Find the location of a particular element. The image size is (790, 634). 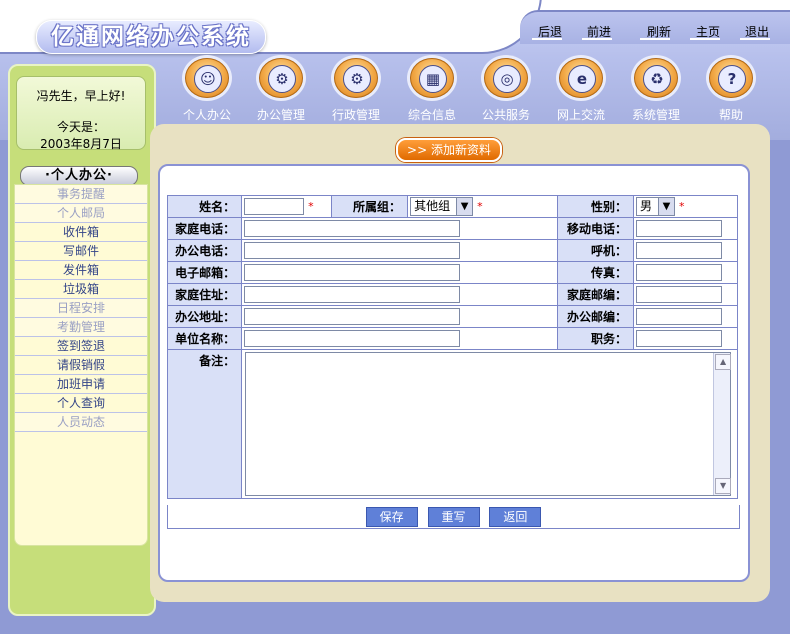

sidebar-item-leave: 请假销假 is located at coordinates (81, 365).